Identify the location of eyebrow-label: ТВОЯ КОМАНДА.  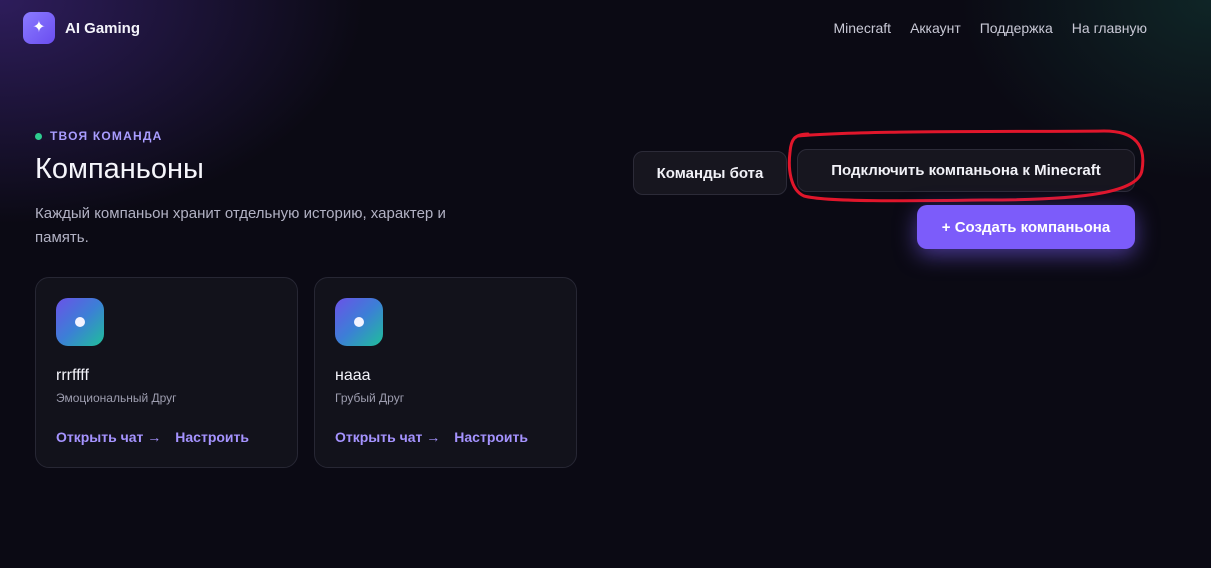
(106, 136).